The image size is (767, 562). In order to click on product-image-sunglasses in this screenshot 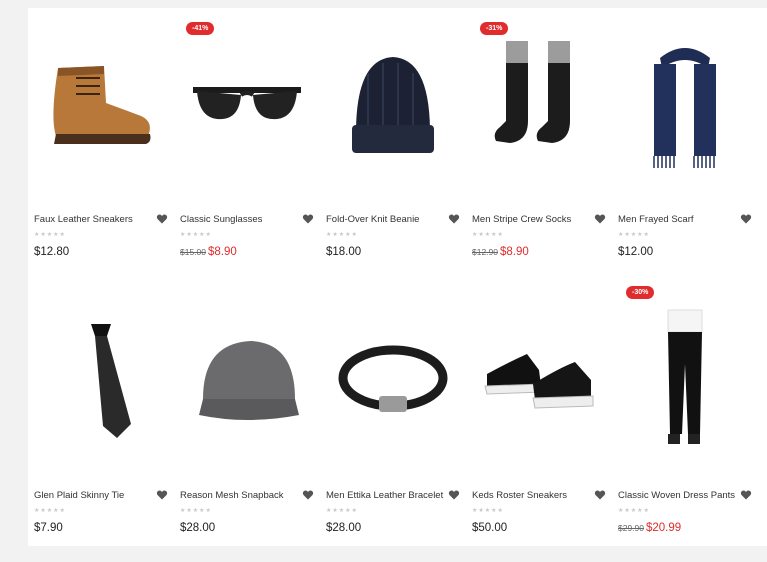, I will do `click(247, 103)`.